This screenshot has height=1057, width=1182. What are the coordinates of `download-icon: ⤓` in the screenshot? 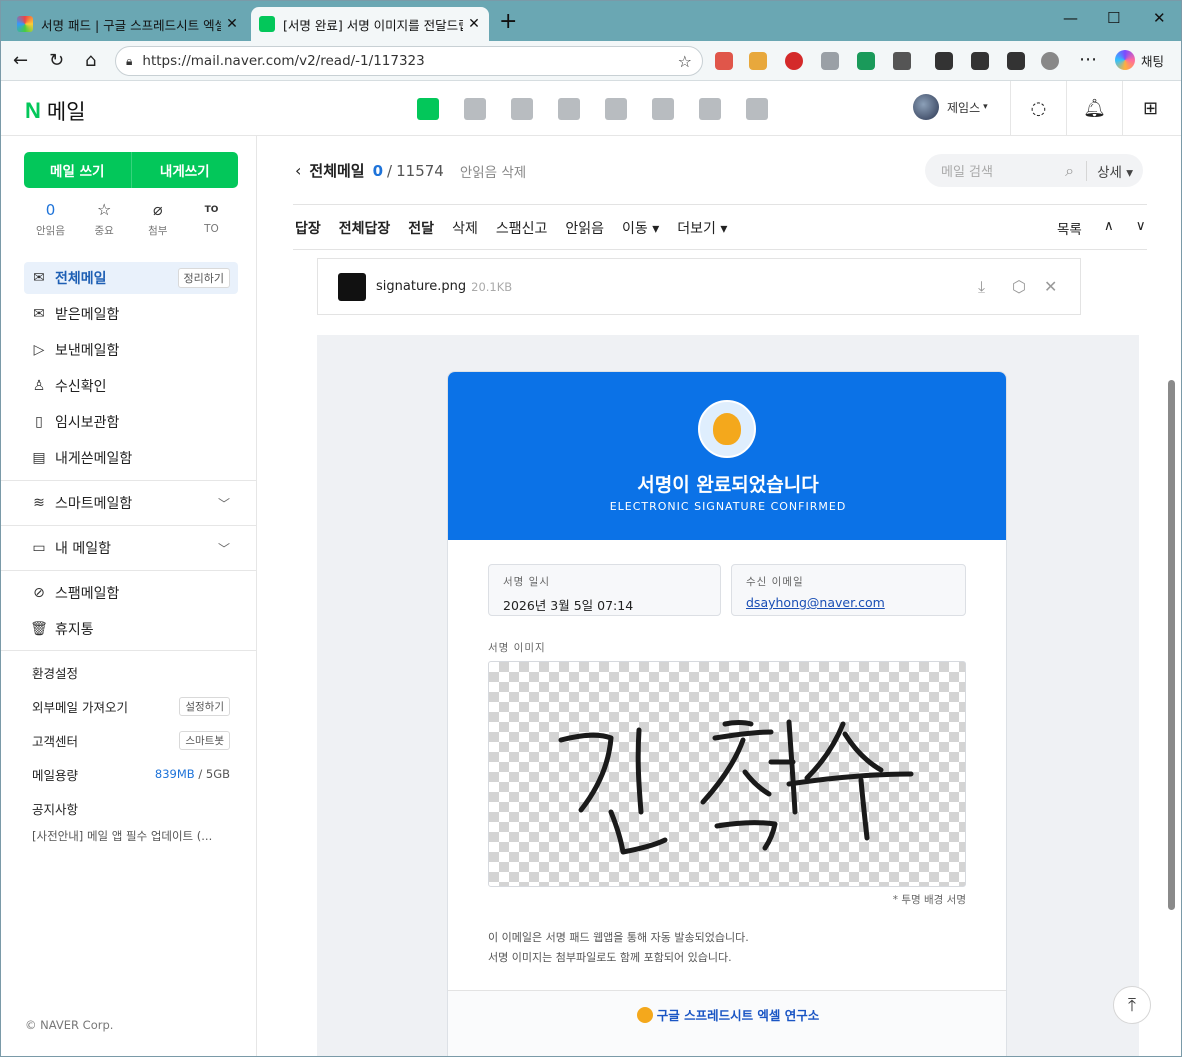 It's located at (981, 287).